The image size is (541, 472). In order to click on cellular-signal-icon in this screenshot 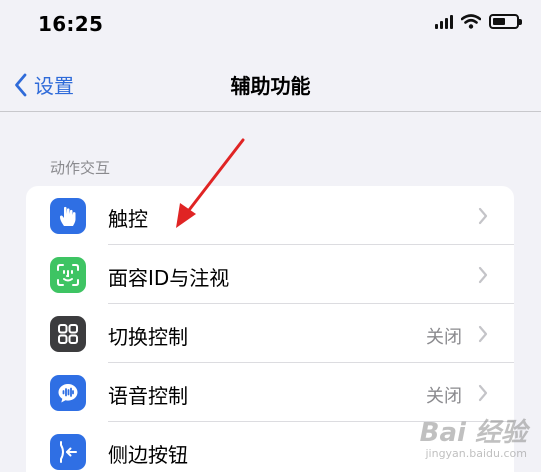, I will do `click(444, 21)`.